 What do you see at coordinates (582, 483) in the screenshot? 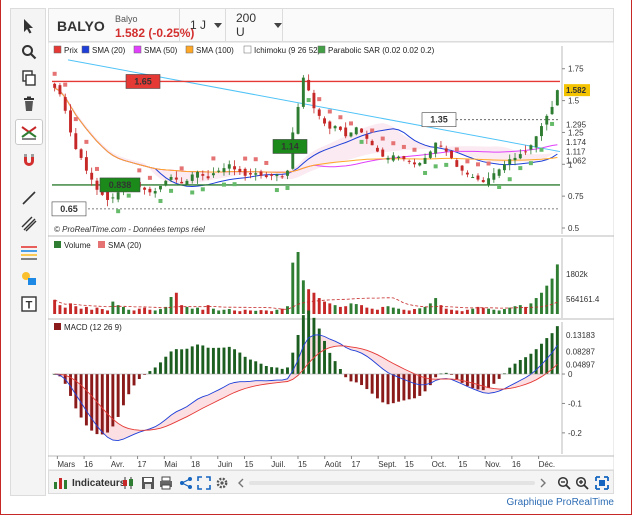
I see `zoom-in-button` at bounding box center [582, 483].